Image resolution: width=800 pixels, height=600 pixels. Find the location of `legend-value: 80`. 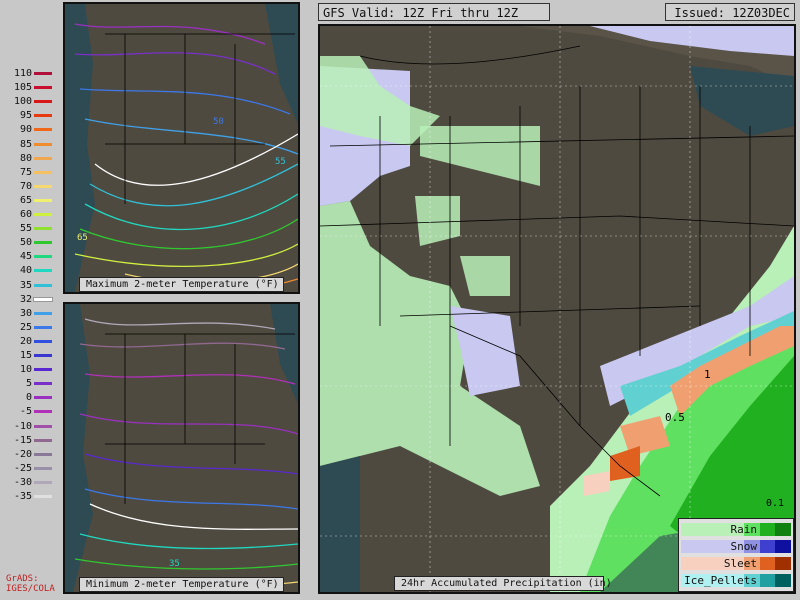

legend-value: 80 is located at coordinates (25, 158).